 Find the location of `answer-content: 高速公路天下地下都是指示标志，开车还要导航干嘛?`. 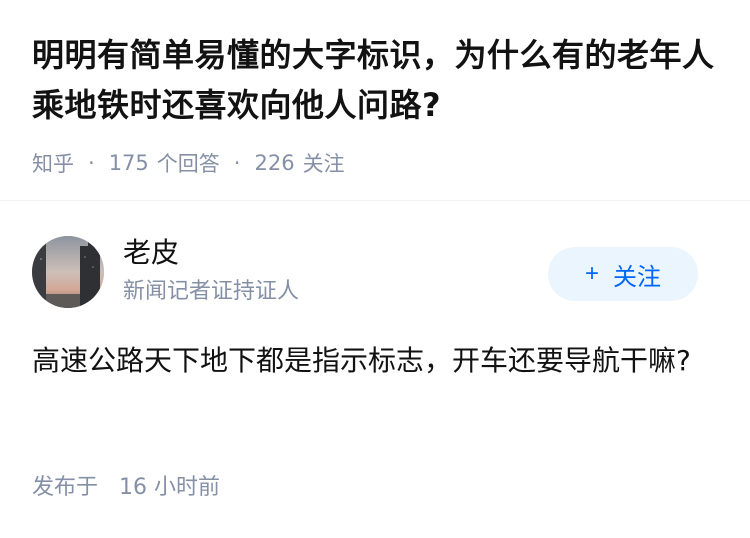

answer-content: 高速公路天下地下都是指示标志，开车还要导航干嘛? is located at coordinates (372, 361).